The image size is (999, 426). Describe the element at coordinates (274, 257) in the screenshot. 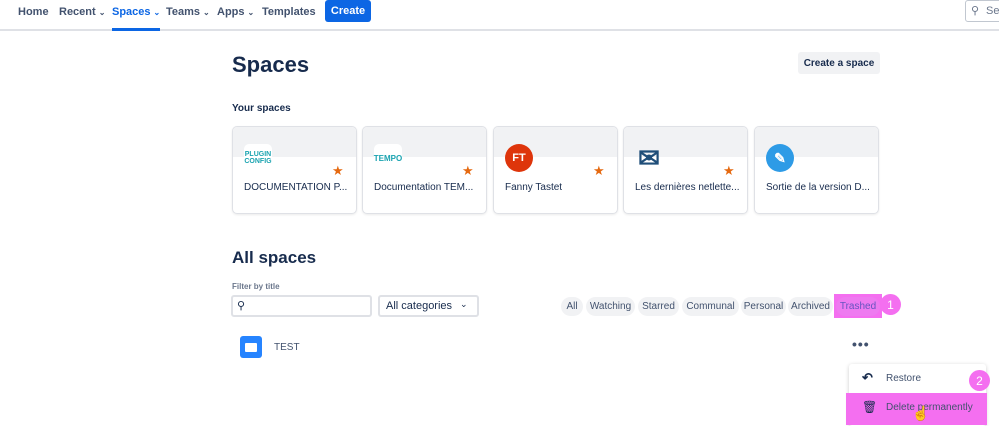

I see `all-spaces-heading: All spaces` at that location.